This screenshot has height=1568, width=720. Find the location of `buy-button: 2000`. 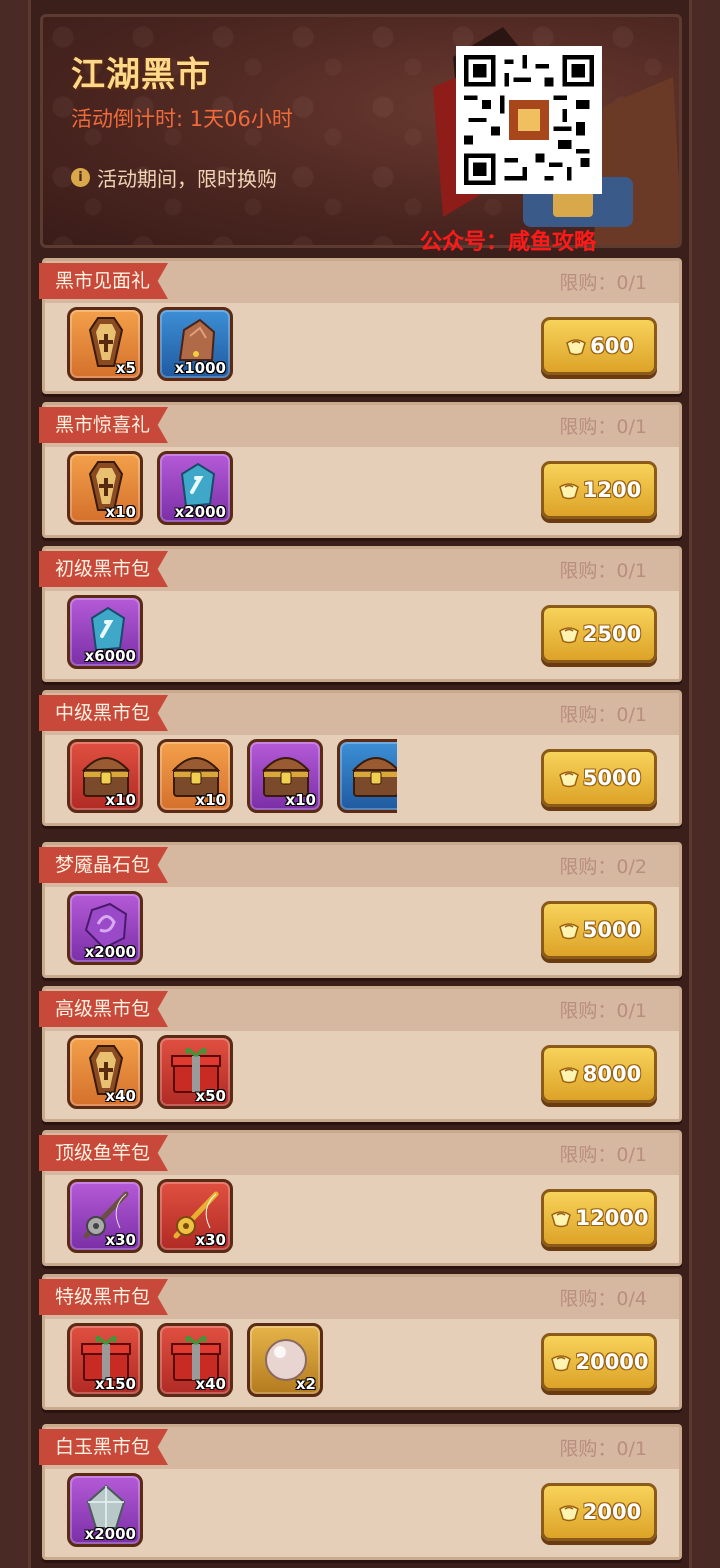

buy-button: 2000 is located at coordinates (599, 1512).